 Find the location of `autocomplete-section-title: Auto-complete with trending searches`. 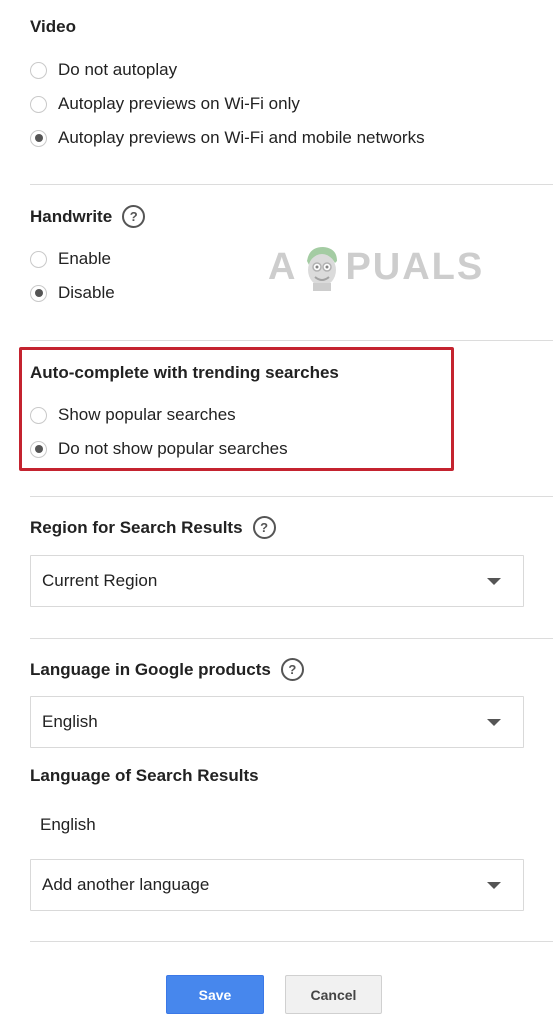

autocomplete-section-title: Auto-complete with trending searches is located at coordinates (184, 372).